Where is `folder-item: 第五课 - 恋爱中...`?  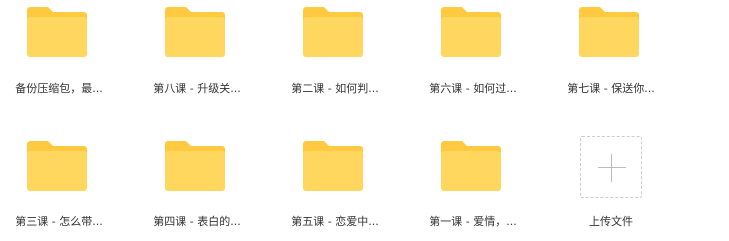
folder-item: 第五课 - 恋爱中... is located at coordinates (336, 190).